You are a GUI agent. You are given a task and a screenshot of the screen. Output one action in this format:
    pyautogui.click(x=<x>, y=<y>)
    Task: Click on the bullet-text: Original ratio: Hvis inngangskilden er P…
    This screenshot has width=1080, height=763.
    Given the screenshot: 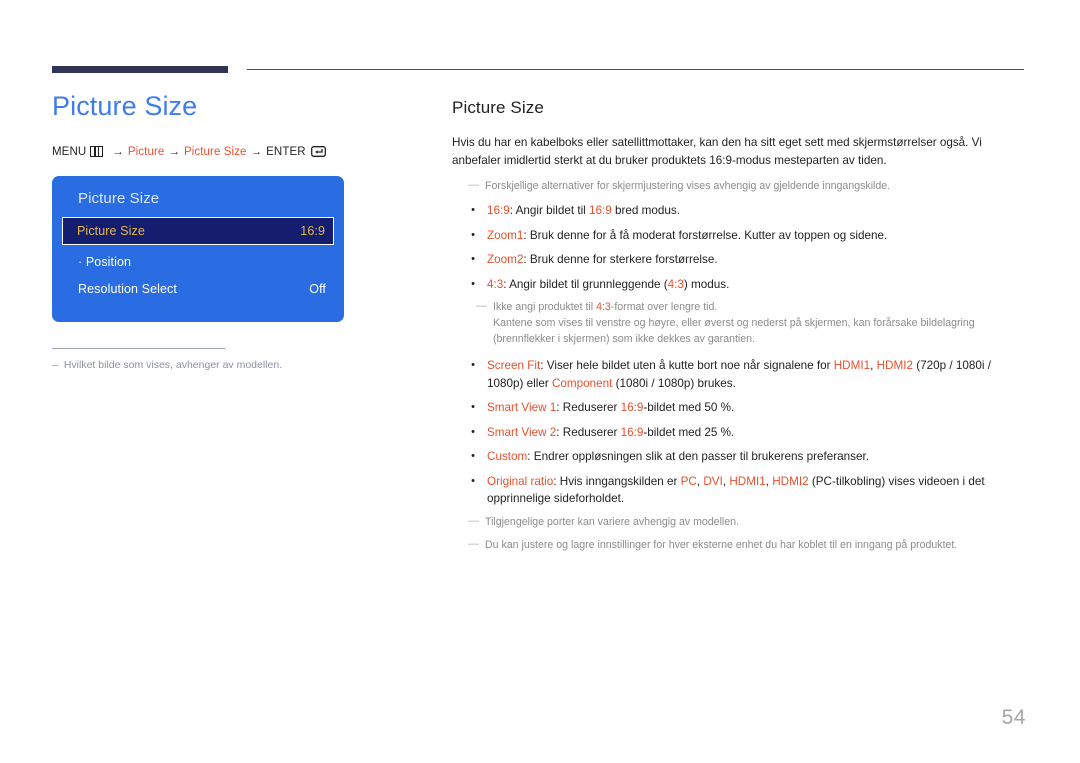 What is the action you would take?
    pyautogui.click(x=755, y=490)
    